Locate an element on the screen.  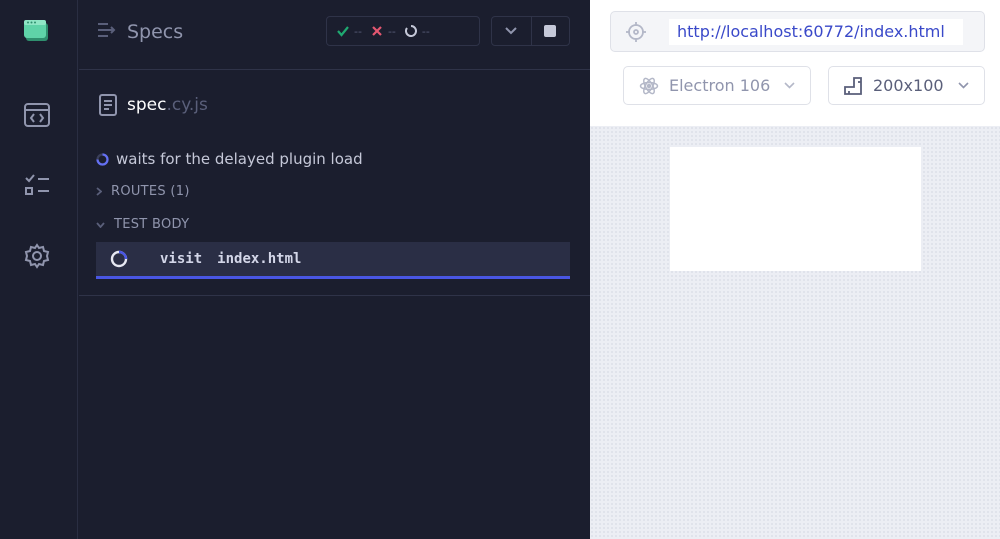
test-stats: -- -- -- is located at coordinates (403, 31).